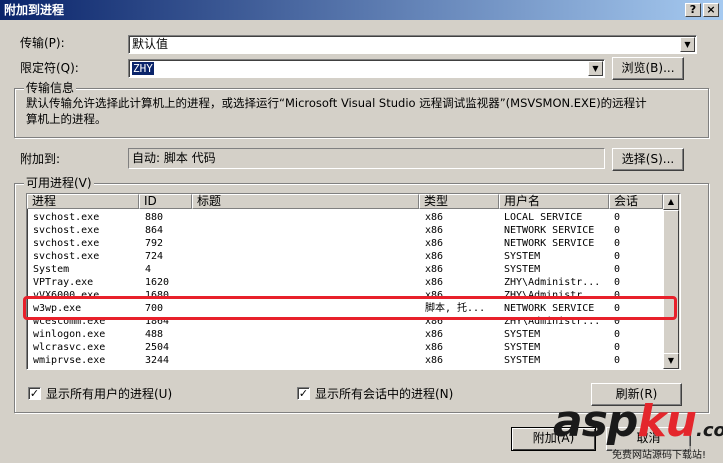  What do you see at coordinates (69, 360) in the screenshot?
I see `process-name-cell: wmiprvse.exe` at bounding box center [69, 360].